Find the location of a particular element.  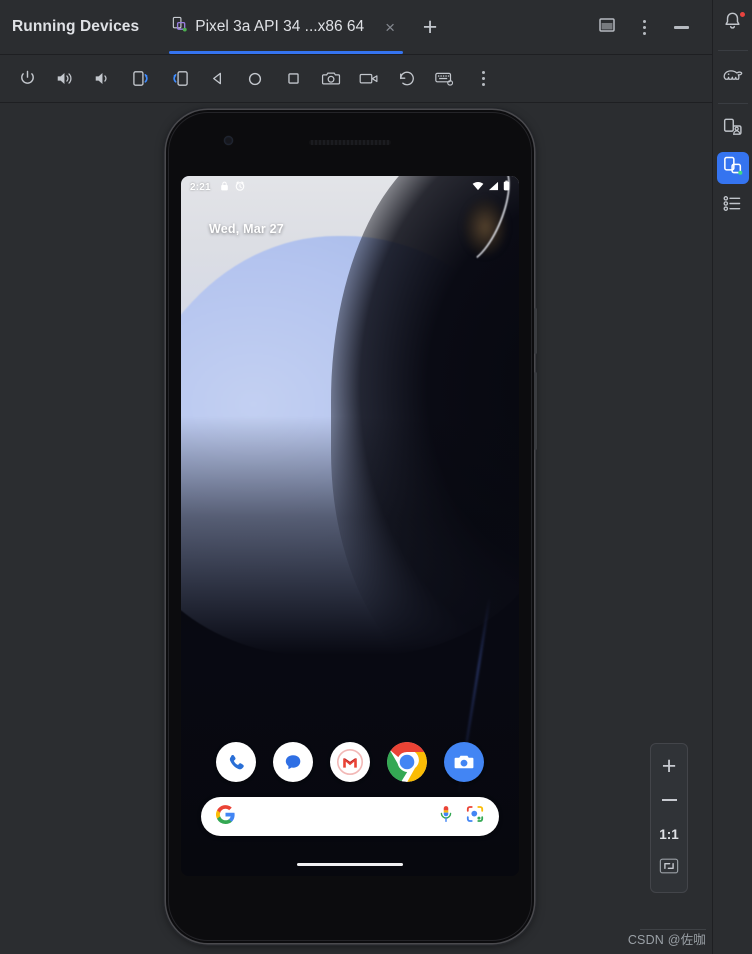

camera-app-icon is located at coordinates (464, 762).